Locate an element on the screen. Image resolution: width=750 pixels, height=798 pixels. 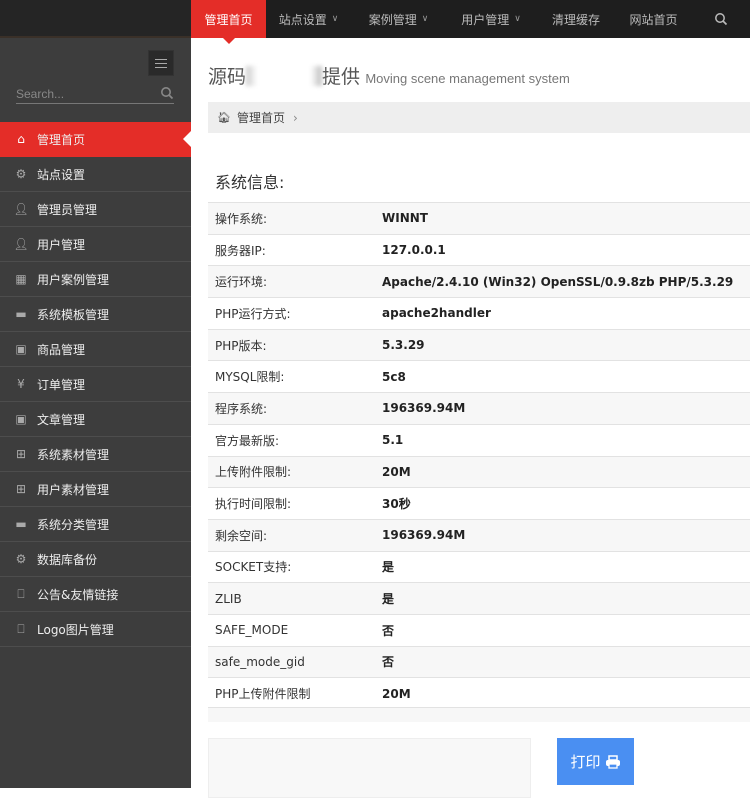
info-key: PHP上传附件限制 is located at coordinates (263, 694).